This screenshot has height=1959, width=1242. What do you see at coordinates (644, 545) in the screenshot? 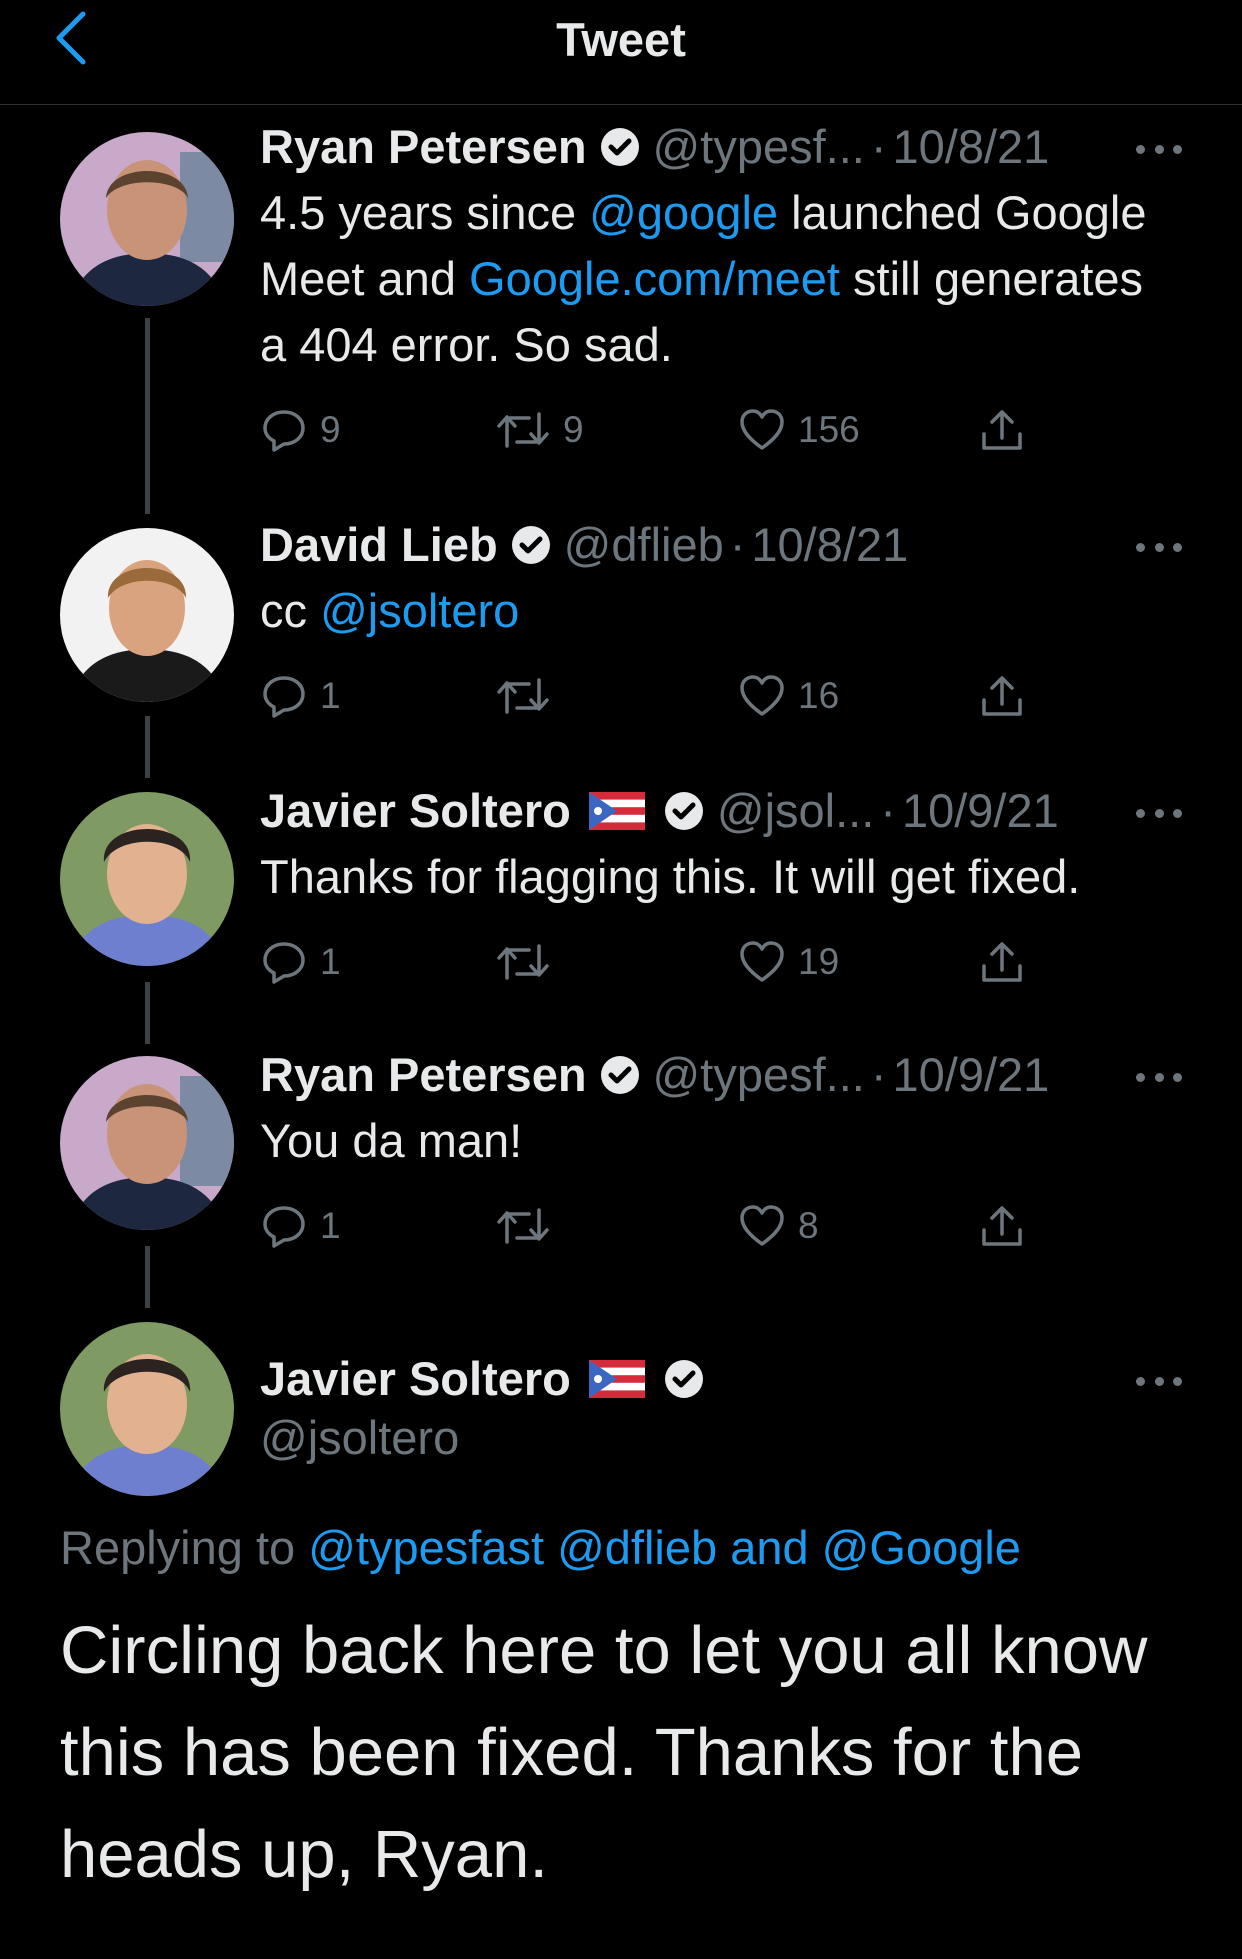
I see `author-handle: @dflieb` at bounding box center [644, 545].